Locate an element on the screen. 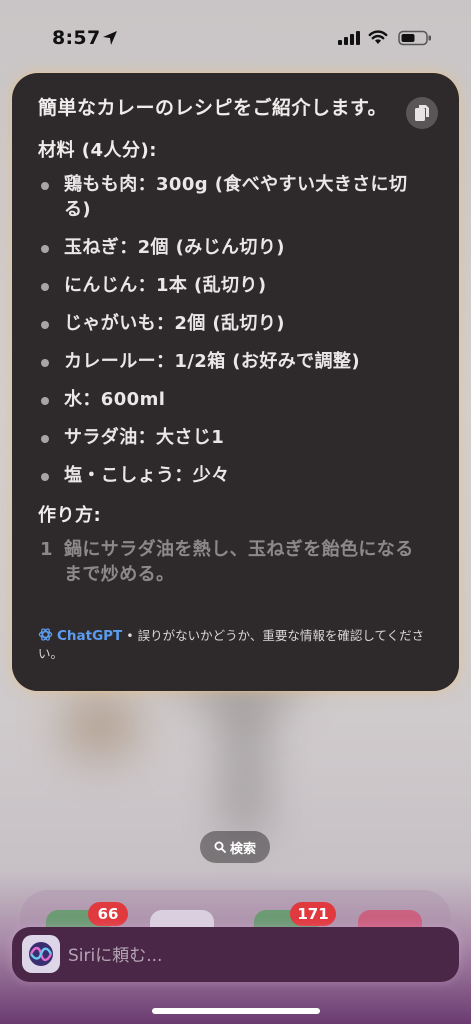 Image resolution: width=471 pixels, height=1024 pixels. list-item: カレールー：1/2箱 (お好みで調整) is located at coordinates (233, 361).